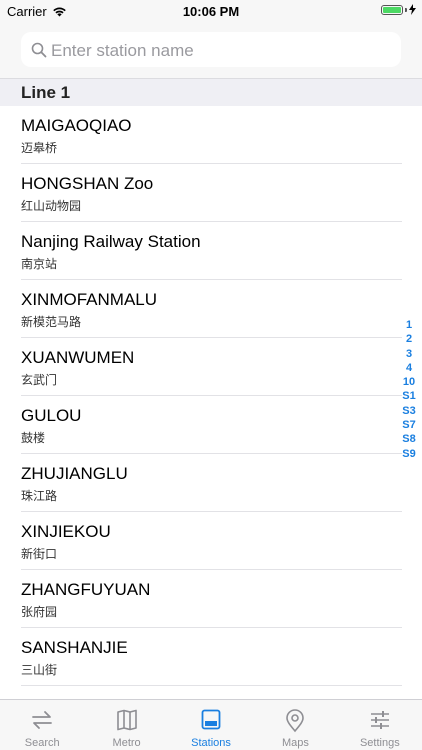 This screenshot has width=422, height=750. I want to click on search-bar, so click(211, 50).